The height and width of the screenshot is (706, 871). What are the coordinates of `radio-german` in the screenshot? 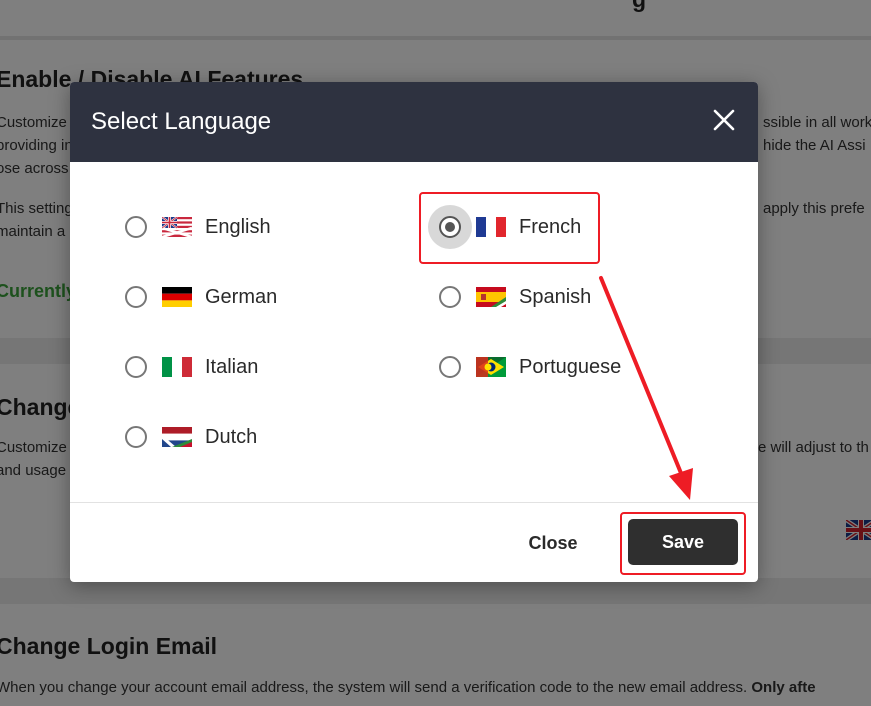 It's located at (136, 297).